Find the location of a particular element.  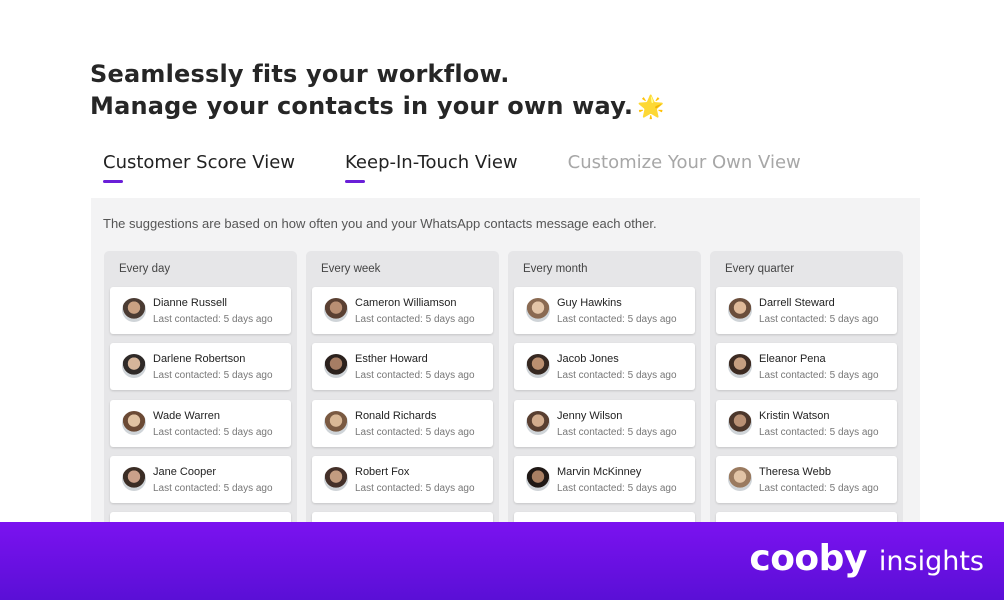

cooby-insights-logo: cooby insights is located at coordinates (866, 558).